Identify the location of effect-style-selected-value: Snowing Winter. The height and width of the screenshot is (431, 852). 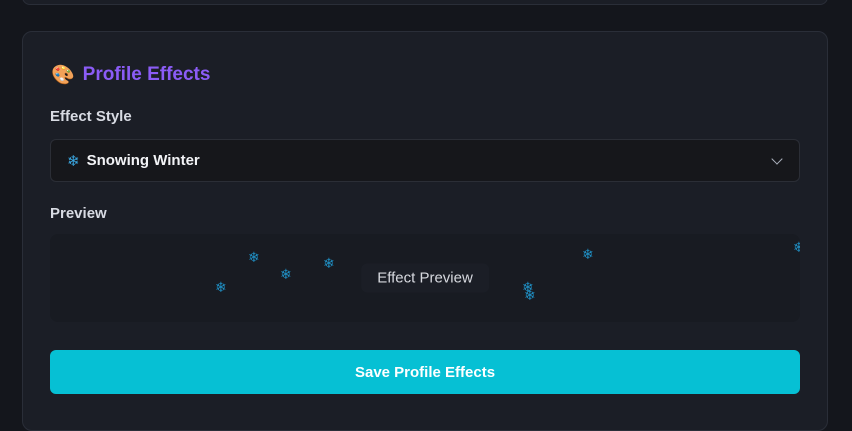
(143, 160).